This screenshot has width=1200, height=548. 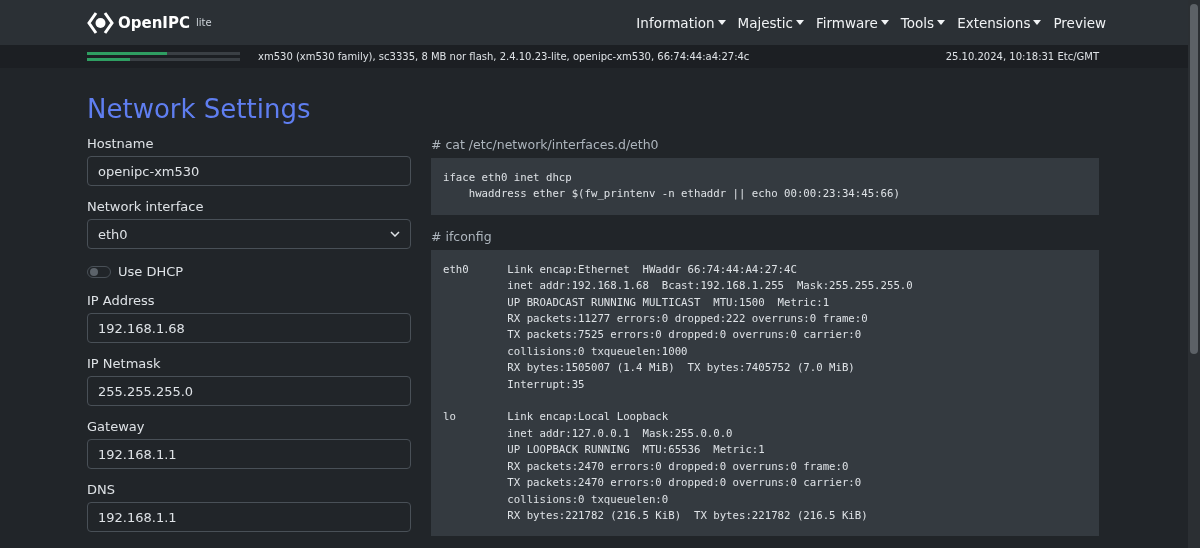 I want to click on nav-menu-item: Information, so click(x=681, y=22).